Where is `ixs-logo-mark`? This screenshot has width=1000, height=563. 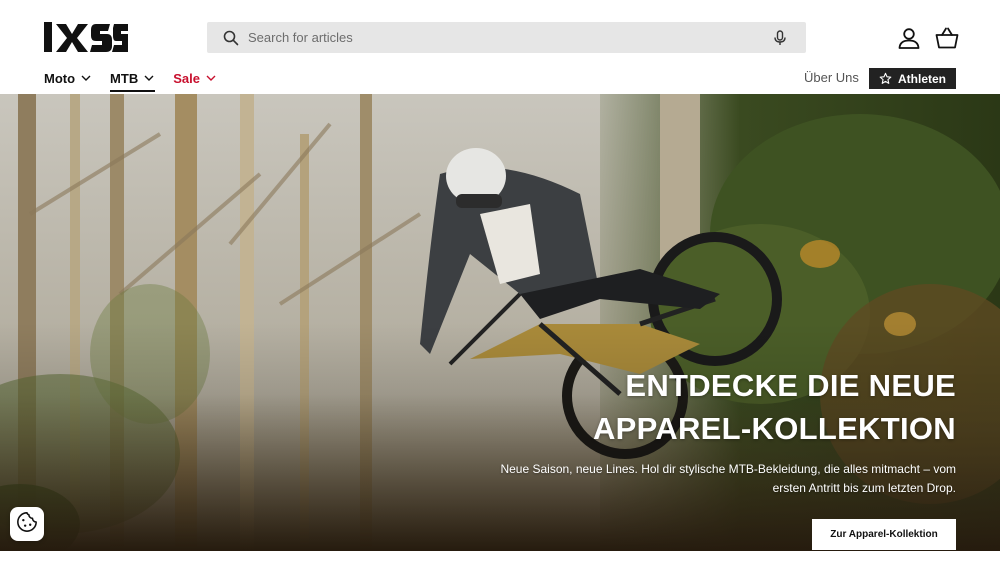
ixs-logo-mark is located at coordinates (86, 37).